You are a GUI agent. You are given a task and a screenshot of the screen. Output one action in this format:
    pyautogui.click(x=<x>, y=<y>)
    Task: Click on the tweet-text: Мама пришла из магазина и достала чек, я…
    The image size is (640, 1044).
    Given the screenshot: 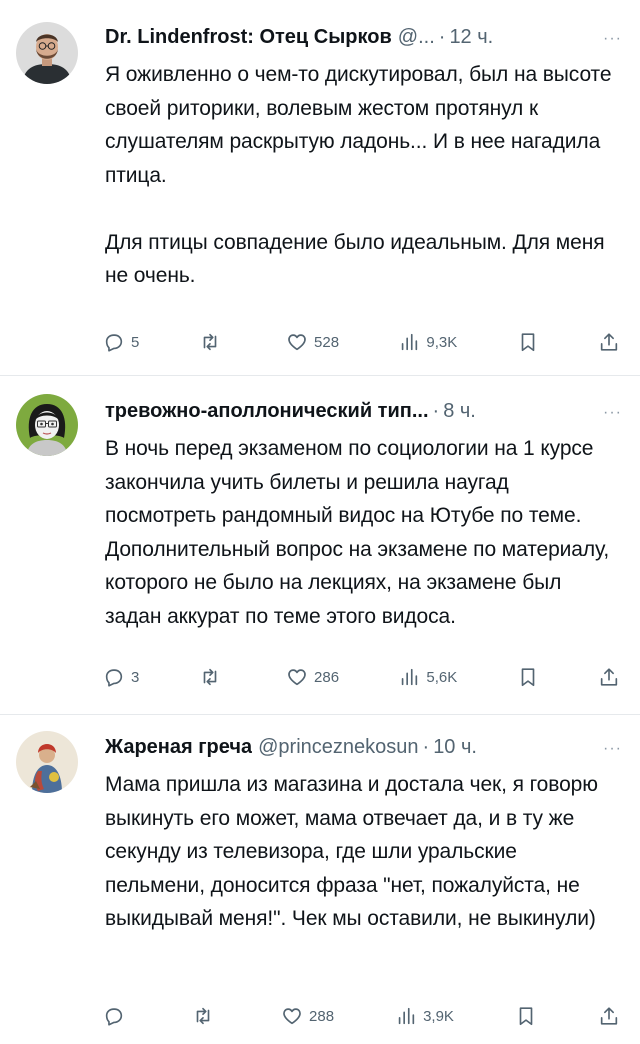 What is the action you would take?
    pyautogui.click(x=351, y=851)
    